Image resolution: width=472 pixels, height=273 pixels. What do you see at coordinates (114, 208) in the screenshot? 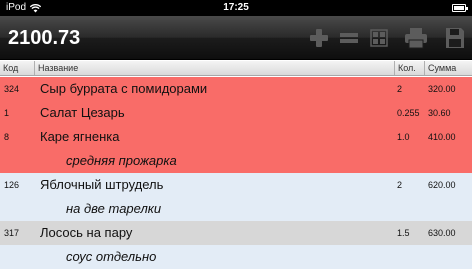
I see `item-note: на две тарелки` at bounding box center [114, 208].